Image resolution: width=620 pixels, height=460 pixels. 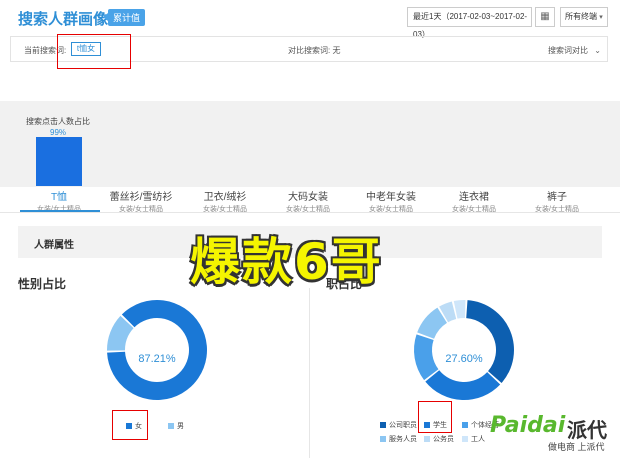 I want to click on legend-label: 服务人员, so click(x=403, y=439).